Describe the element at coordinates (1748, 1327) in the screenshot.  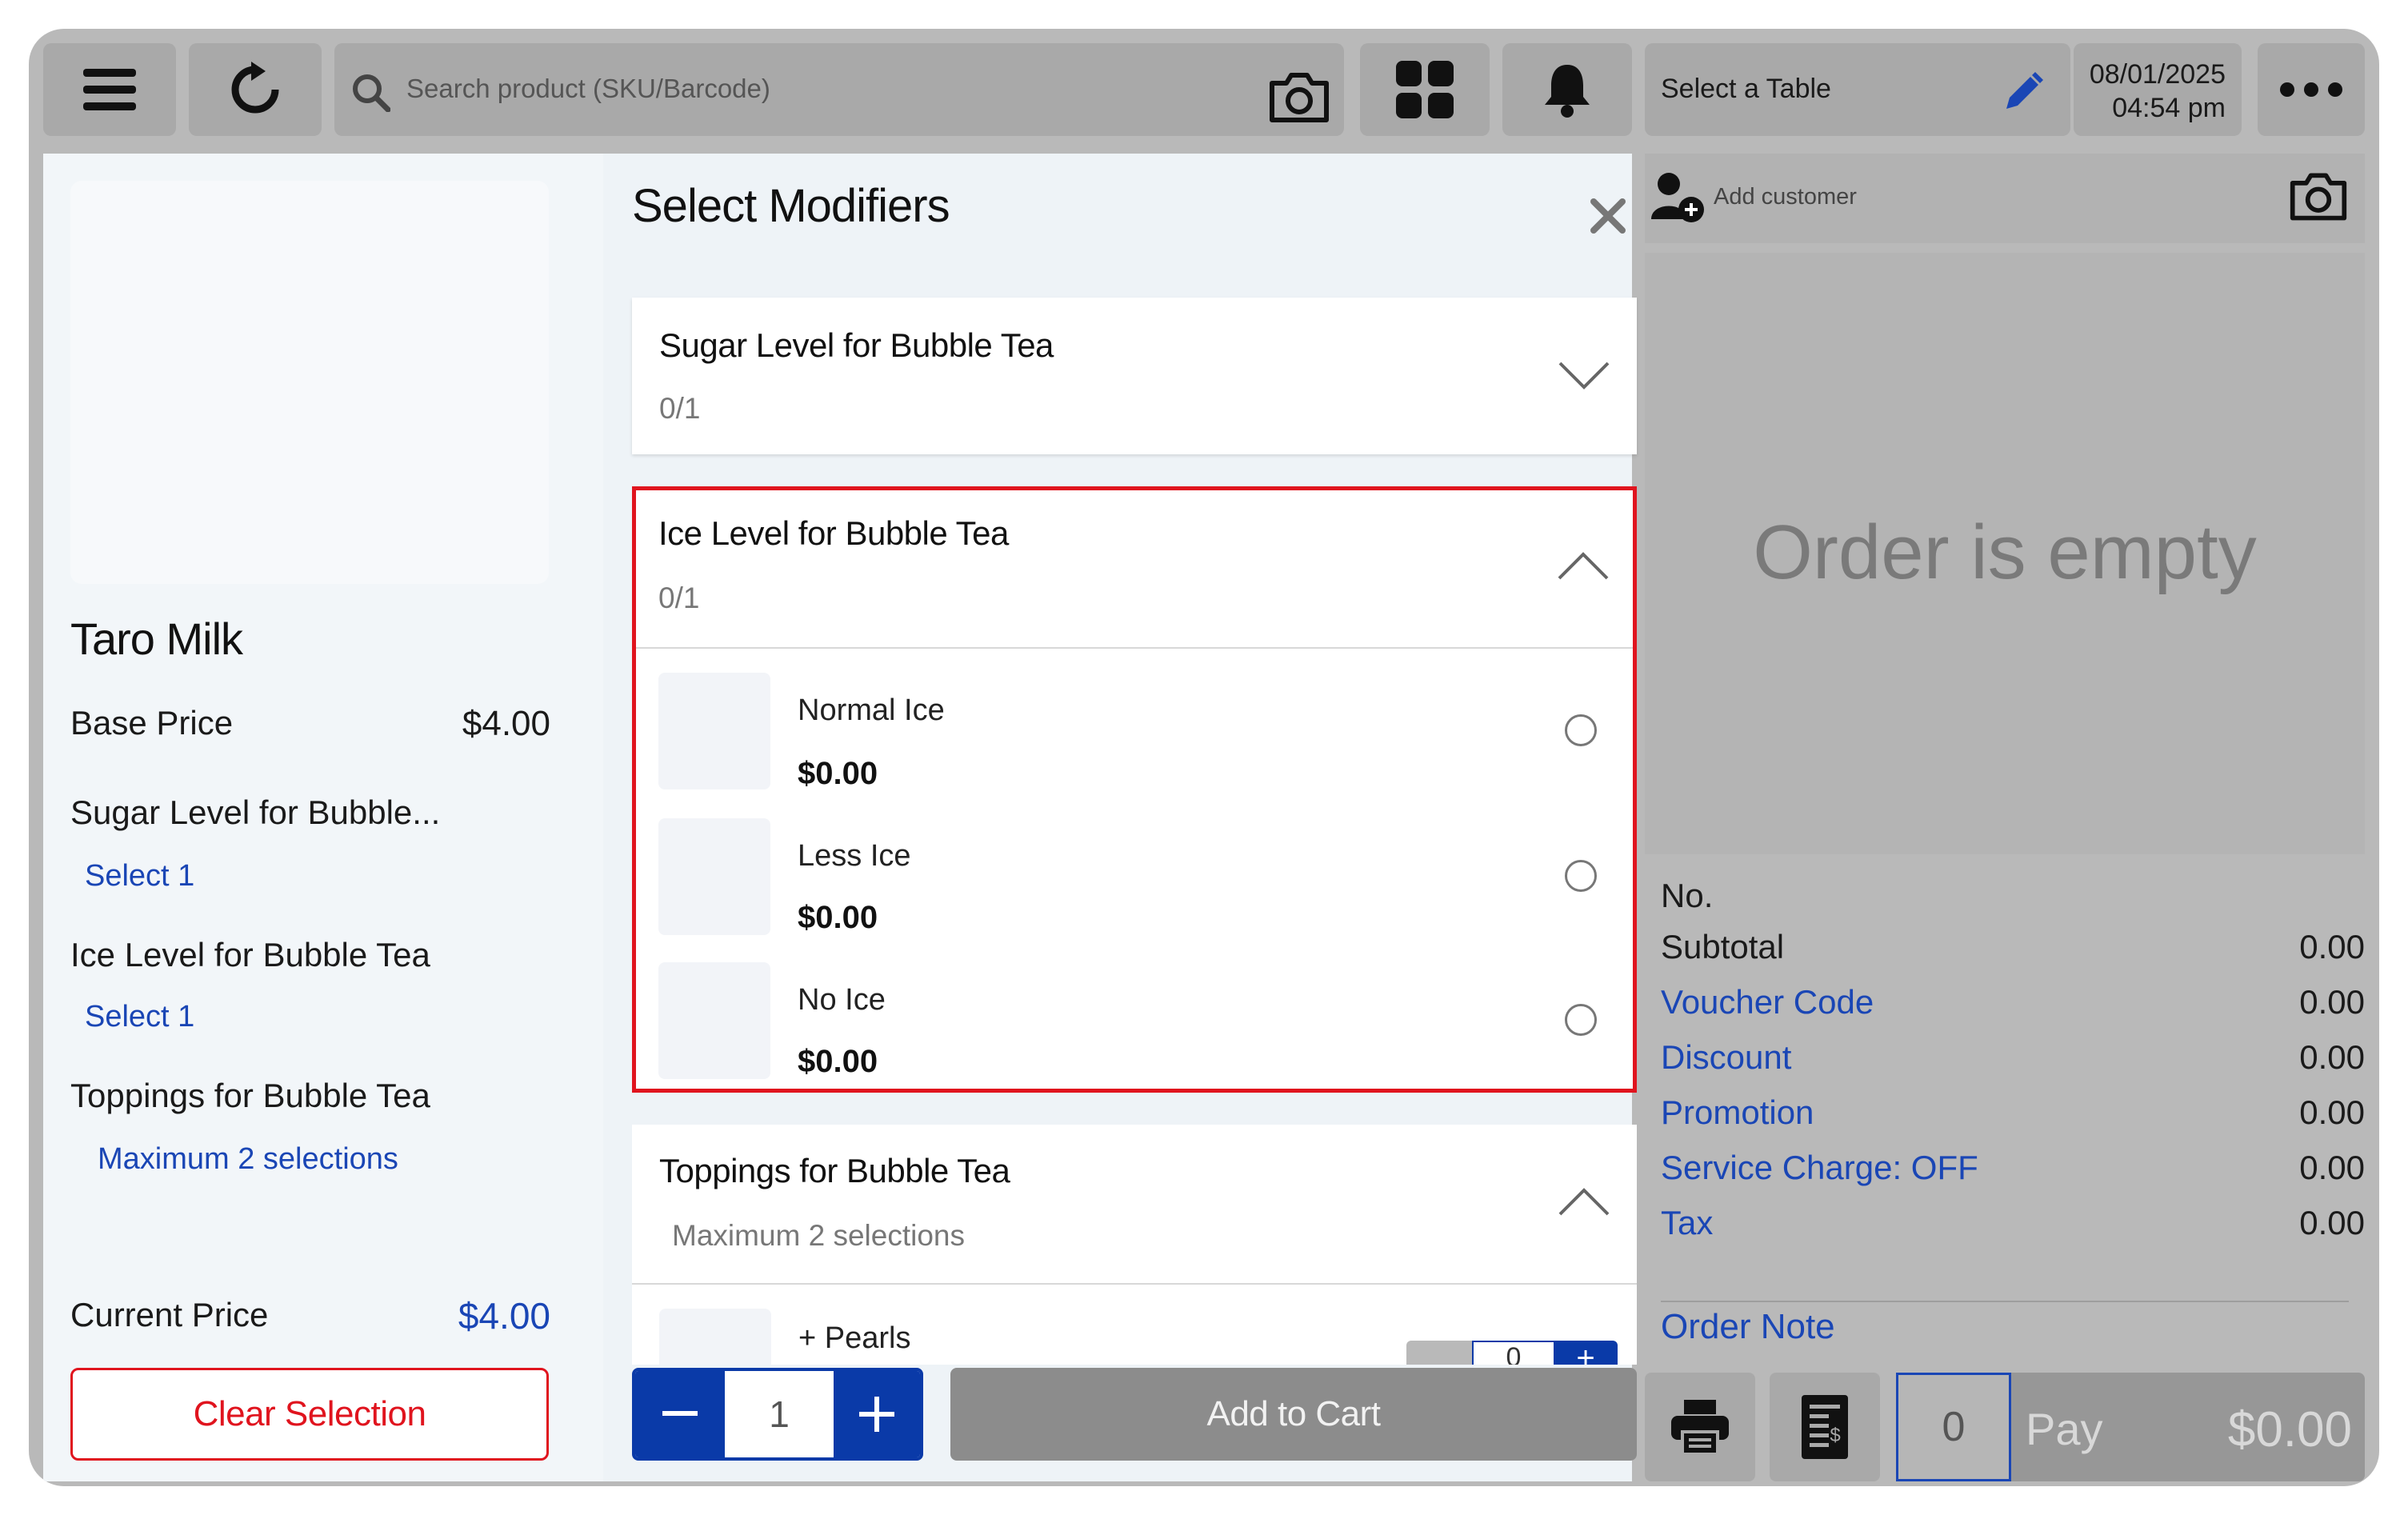
I see `order-note-link: Order Note` at that location.